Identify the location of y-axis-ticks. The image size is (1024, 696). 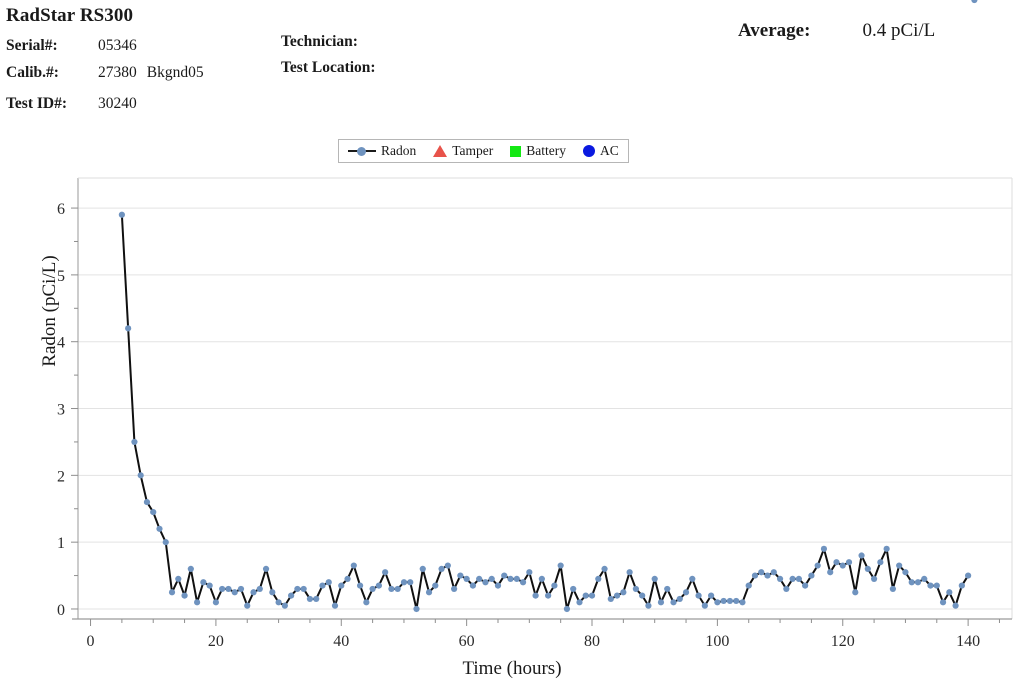
(74, 408).